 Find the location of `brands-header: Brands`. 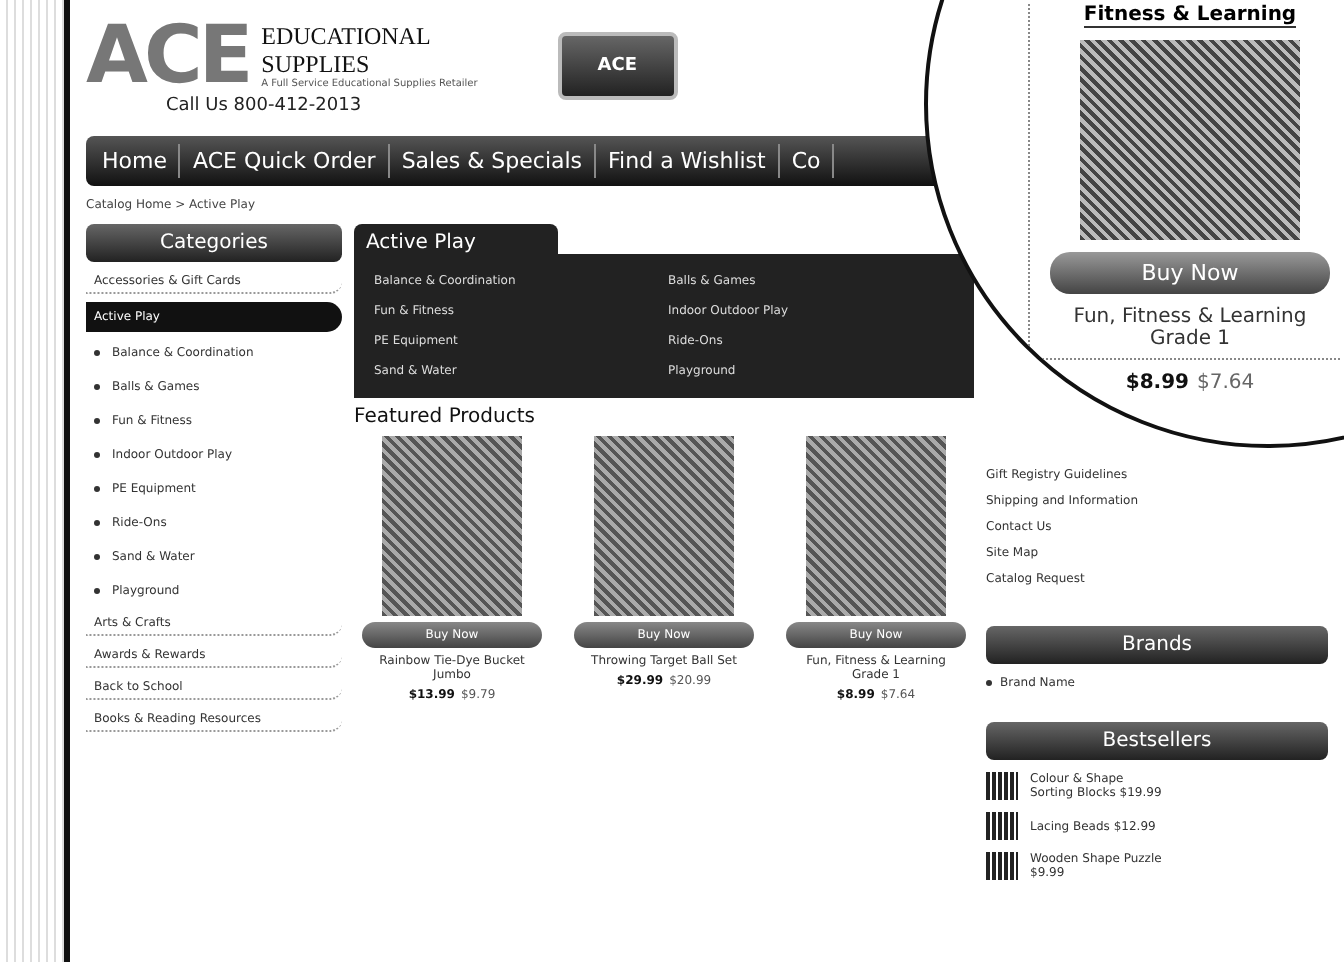

brands-header: Brands is located at coordinates (1157, 645).